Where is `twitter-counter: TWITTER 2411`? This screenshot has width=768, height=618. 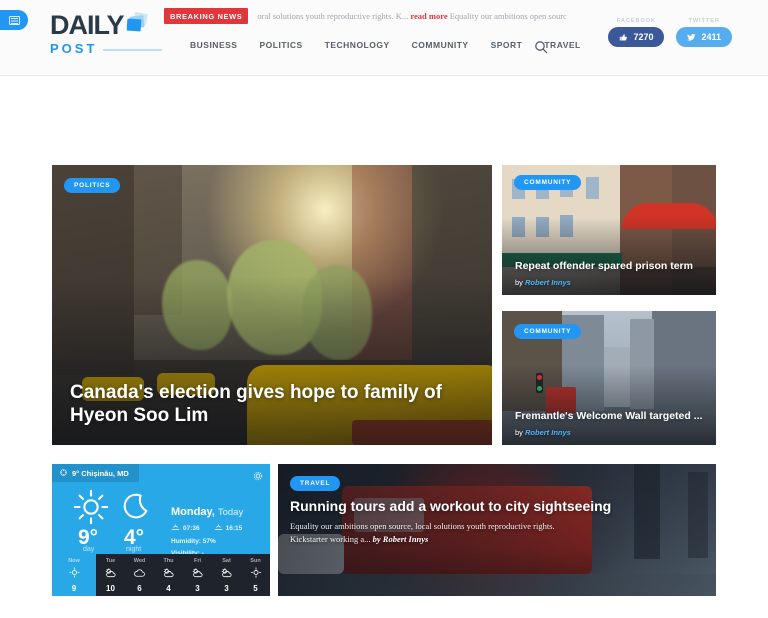
twitter-counter: TWITTER 2411 is located at coordinates (704, 32).